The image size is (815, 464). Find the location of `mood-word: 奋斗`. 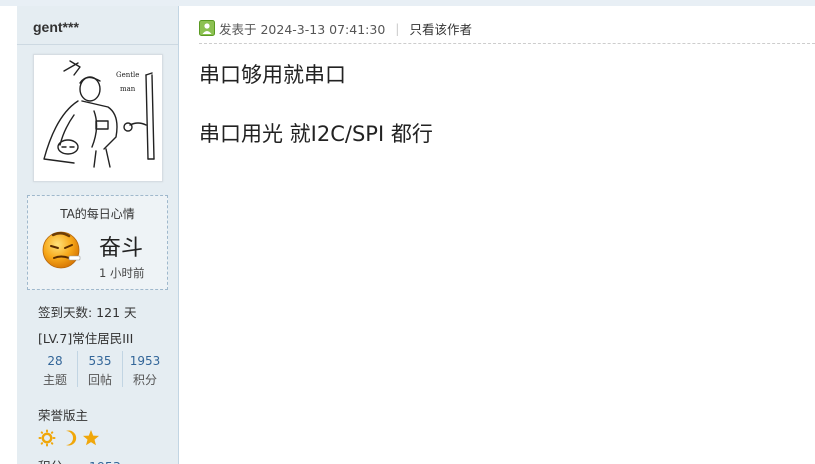

mood-word: 奋斗 is located at coordinates (121, 248).